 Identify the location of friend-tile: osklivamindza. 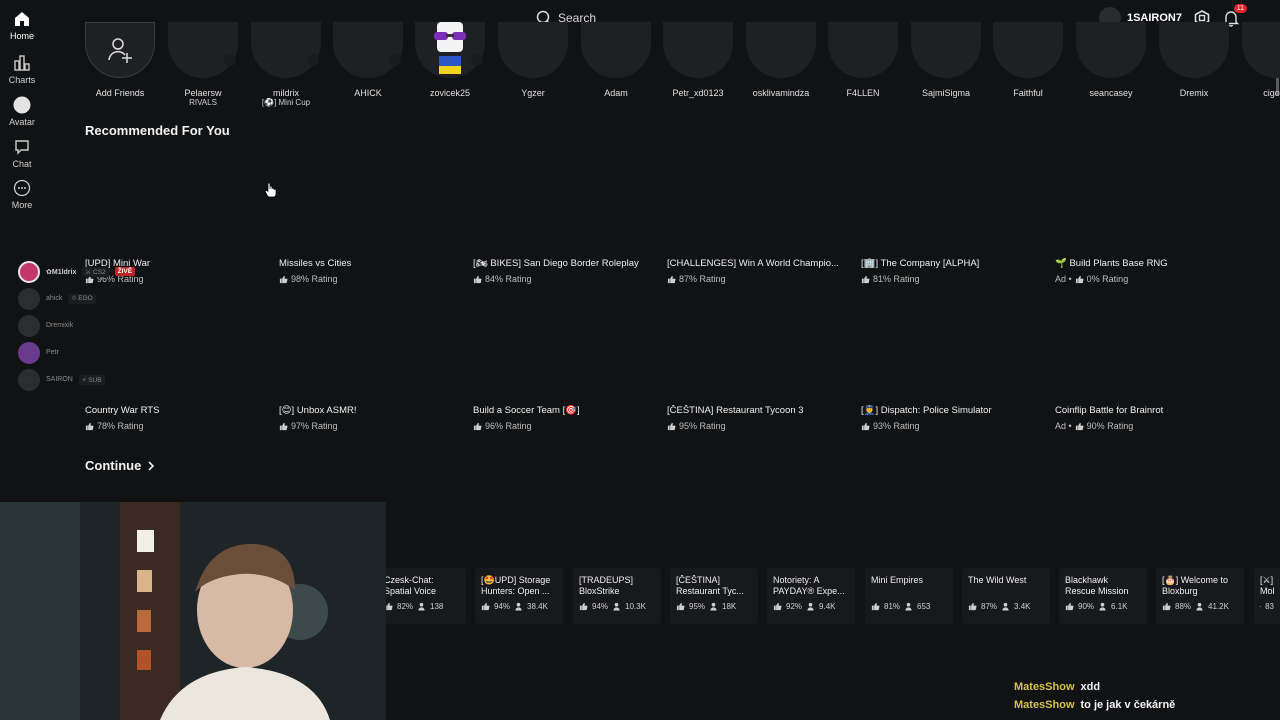
(781, 60).